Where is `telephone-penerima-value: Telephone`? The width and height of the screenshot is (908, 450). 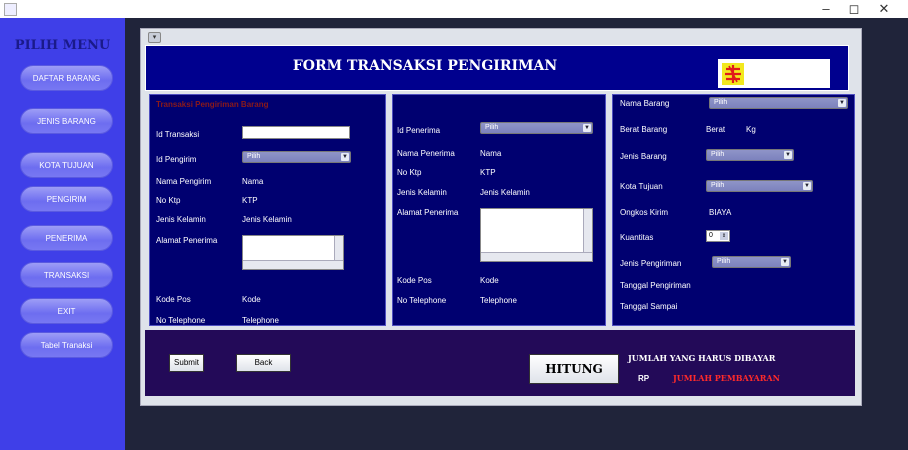
telephone-penerima-value: Telephone is located at coordinates (498, 300).